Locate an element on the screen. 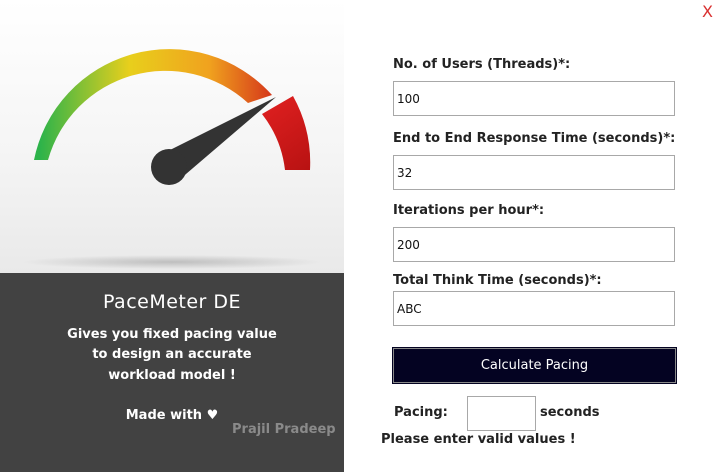 The width and height of the screenshot is (726, 472). made-with-text: Made with ♥ is located at coordinates (172, 415).